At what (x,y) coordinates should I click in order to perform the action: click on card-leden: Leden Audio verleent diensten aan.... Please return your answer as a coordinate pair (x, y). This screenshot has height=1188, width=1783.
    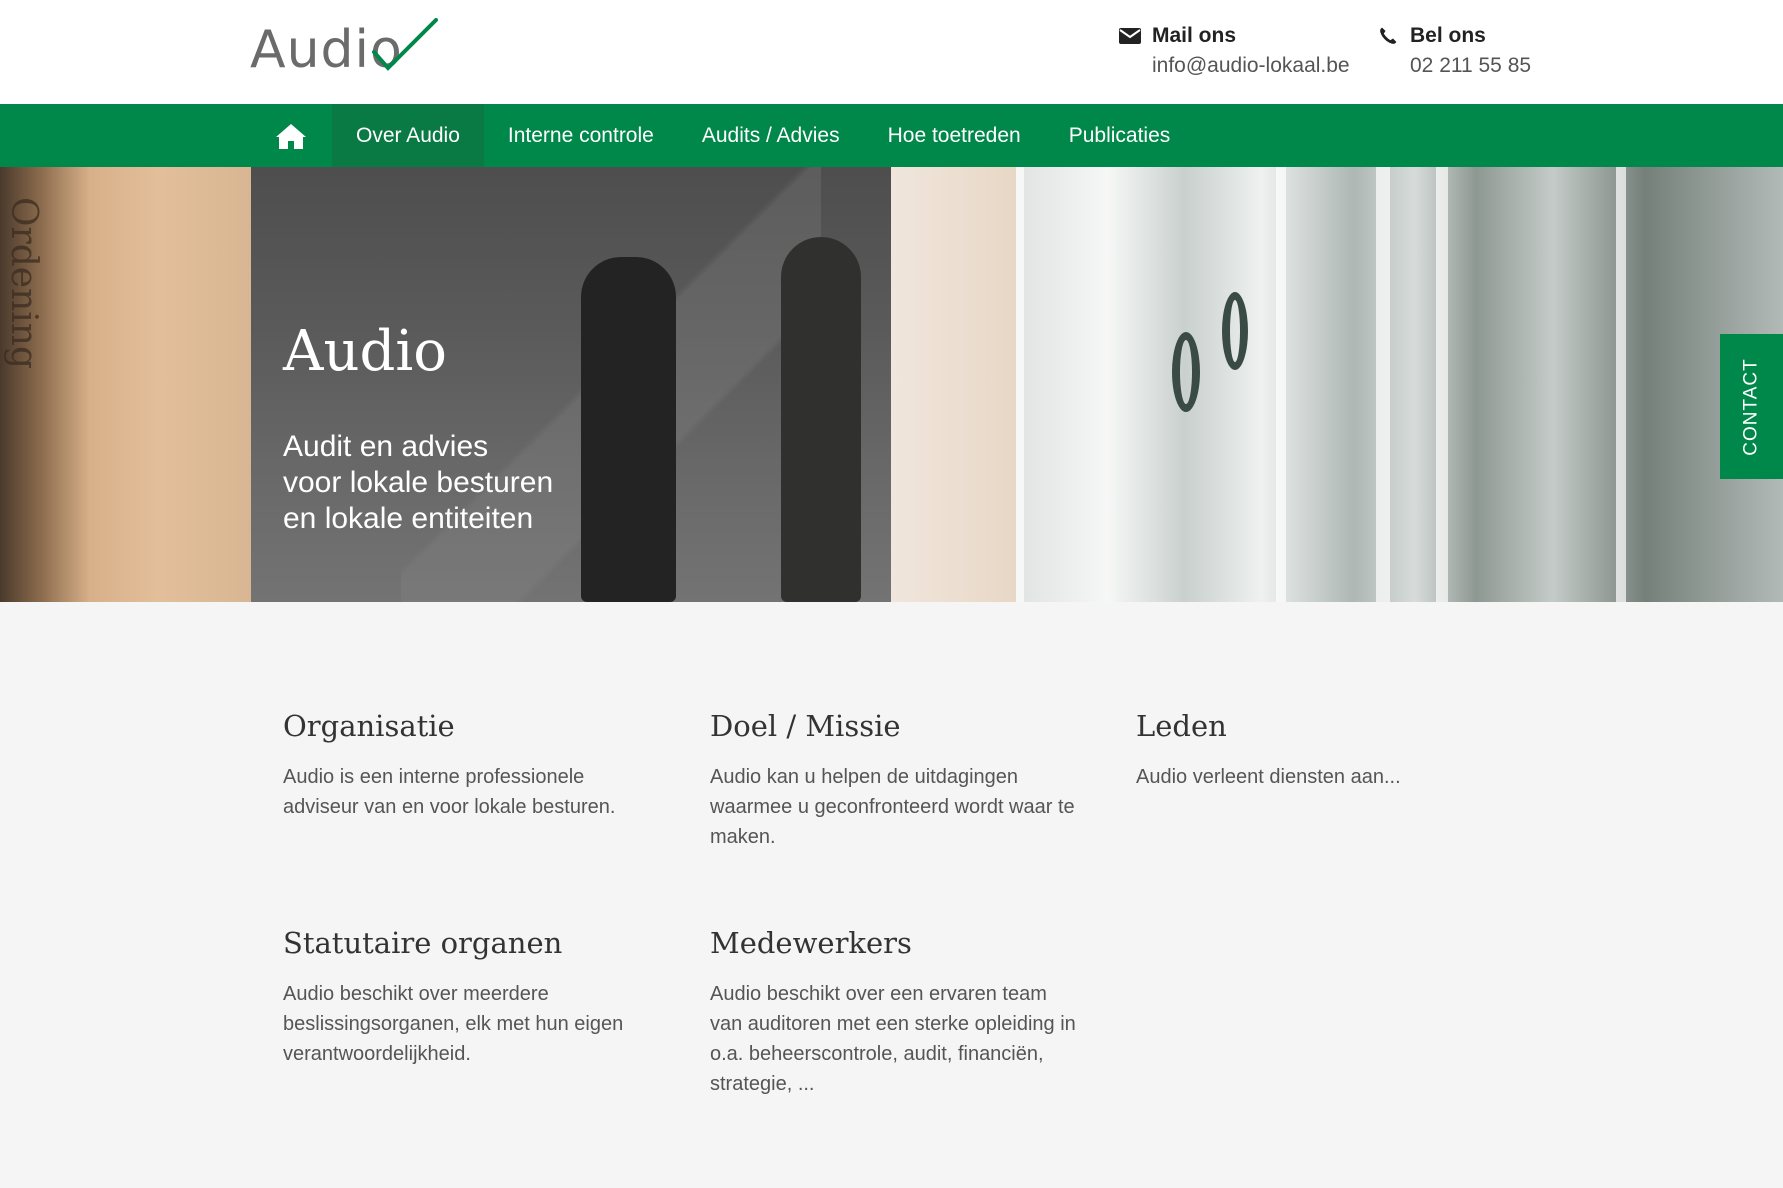
    Looking at the image, I should click on (1326, 749).